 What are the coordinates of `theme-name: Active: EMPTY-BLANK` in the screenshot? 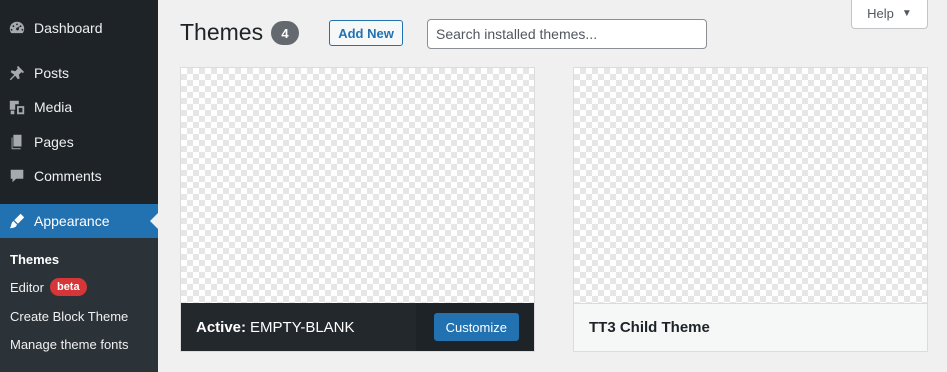 It's located at (298, 327).